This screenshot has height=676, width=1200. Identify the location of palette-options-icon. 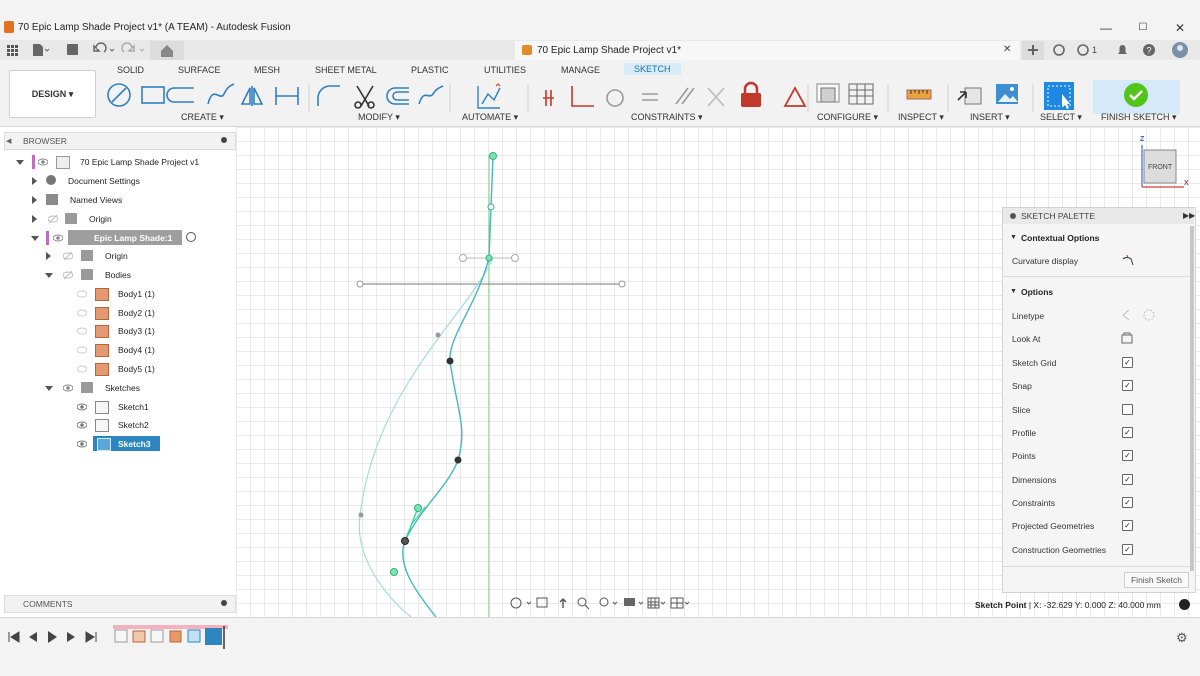
(1013, 216).